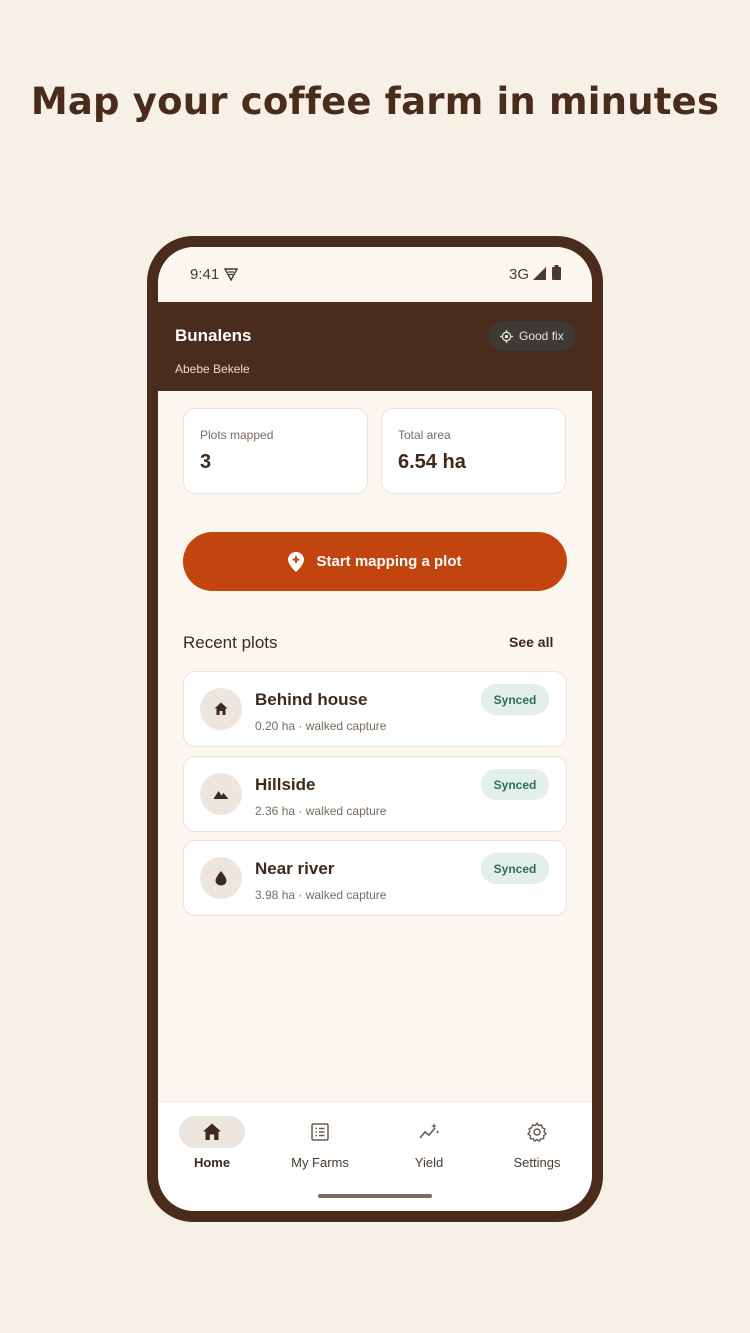 The image size is (750, 1333). What do you see at coordinates (539, 273) in the screenshot?
I see `signal-icon` at bounding box center [539, 273].